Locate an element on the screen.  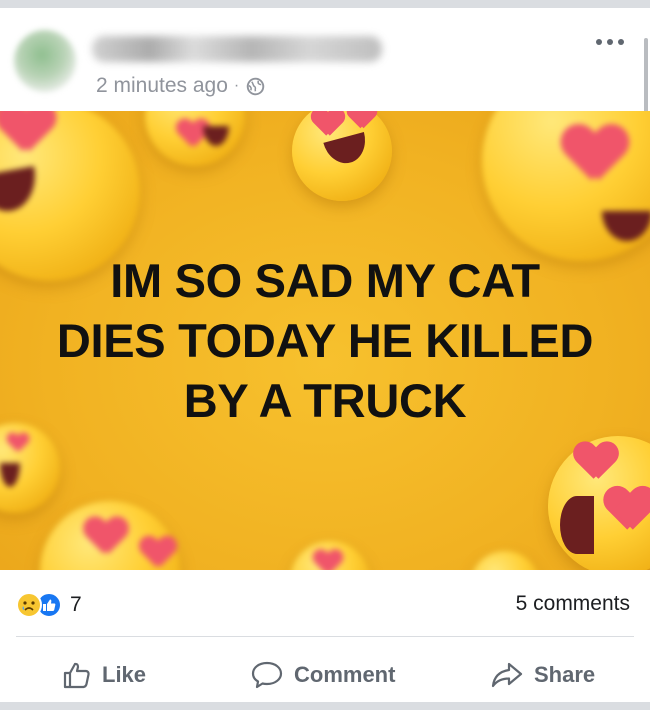
more-options-icon is located at coordinates (610, 42).